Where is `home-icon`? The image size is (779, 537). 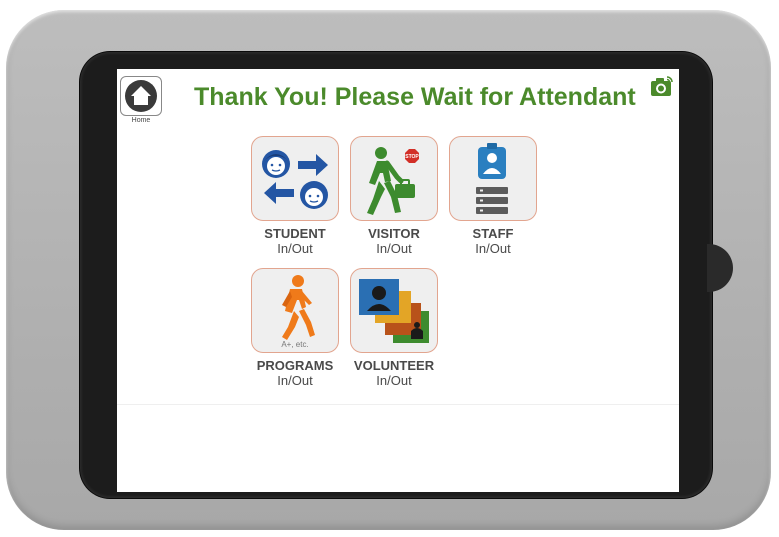
home-icon is located at coordinates (141, 96).